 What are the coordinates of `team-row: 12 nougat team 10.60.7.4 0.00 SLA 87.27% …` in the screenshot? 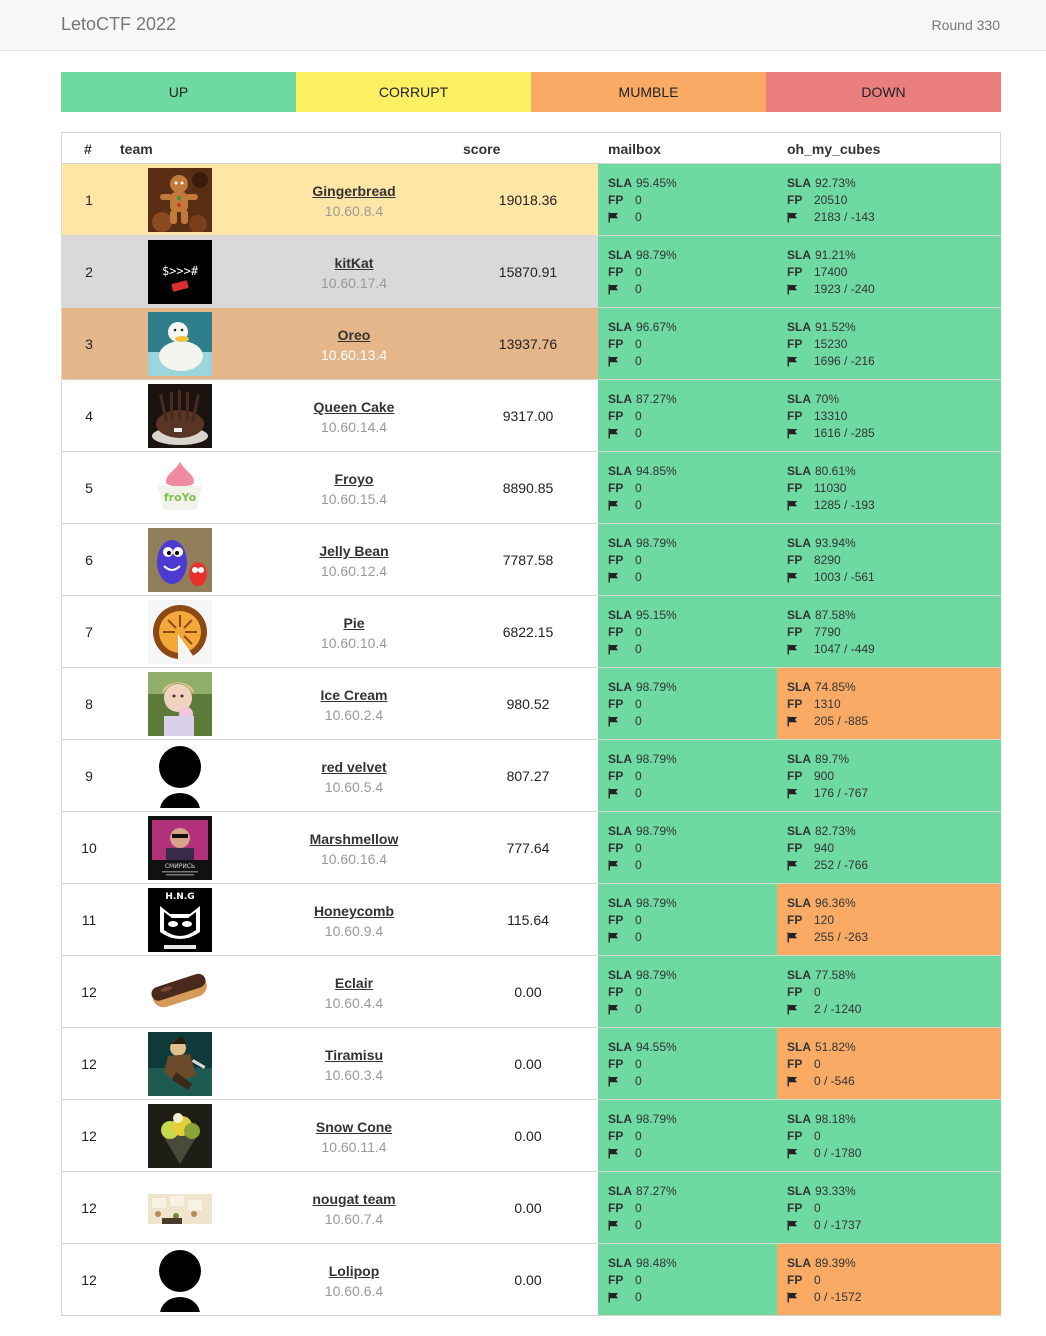 It's located at (531, 1208).